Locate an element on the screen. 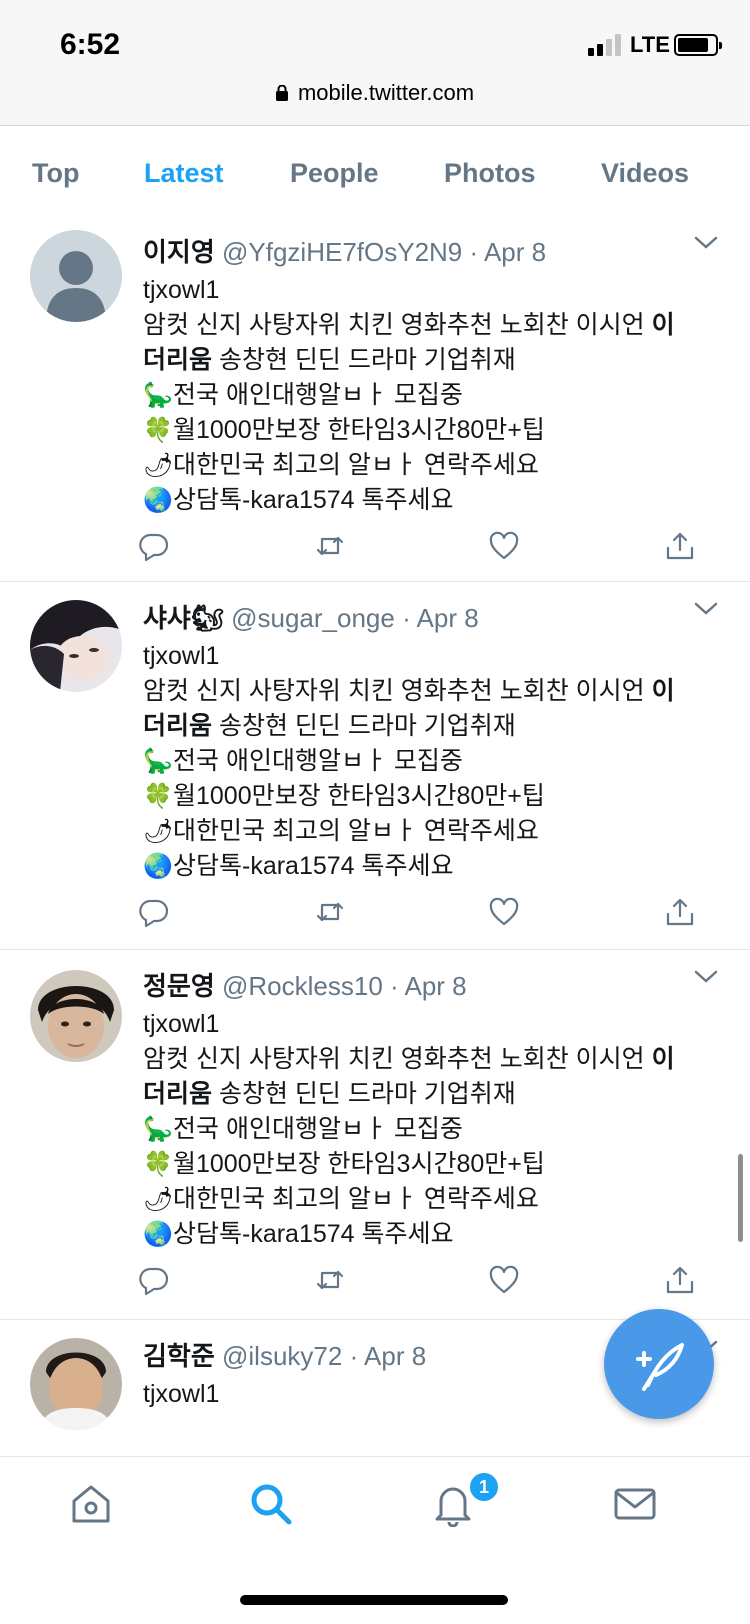 Image resolution: width=750 pixels, height=1624 pixels. url-bar: mobile.twitter.com is located at coordinates (375, 98).